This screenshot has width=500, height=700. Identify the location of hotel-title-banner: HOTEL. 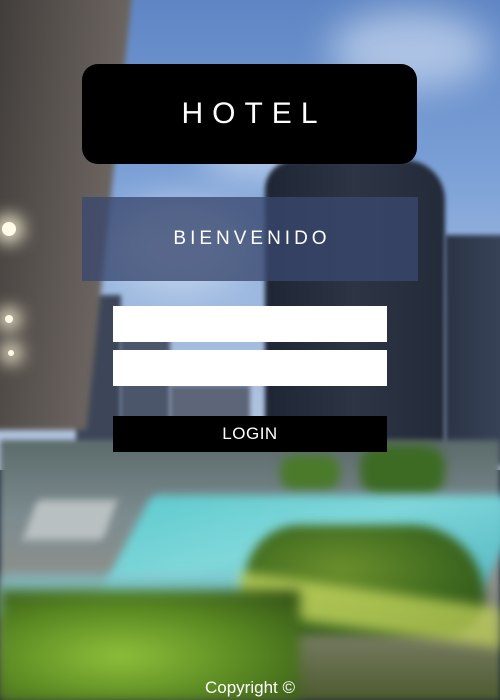
(249, 114).